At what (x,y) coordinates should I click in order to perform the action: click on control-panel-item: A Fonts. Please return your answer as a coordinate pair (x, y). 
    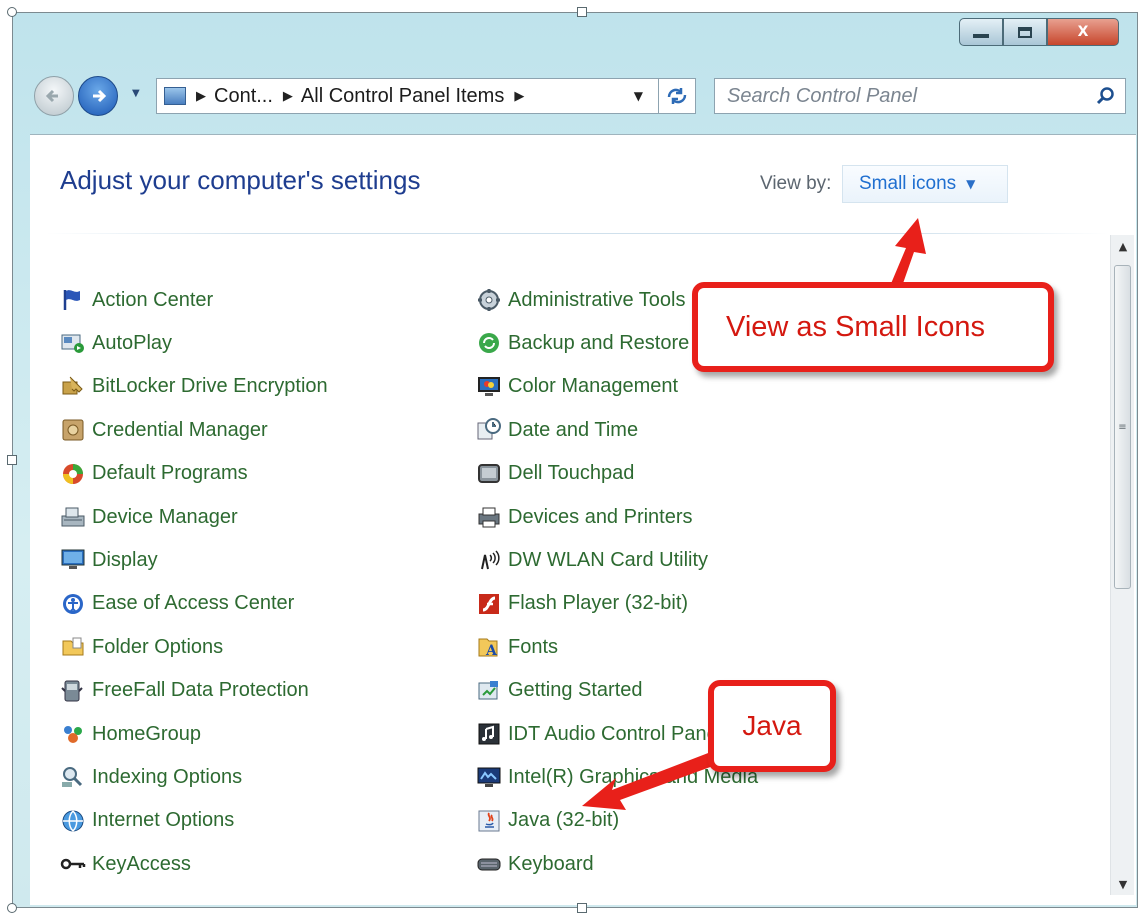
    Looking at the image, I should click on (517, 647).